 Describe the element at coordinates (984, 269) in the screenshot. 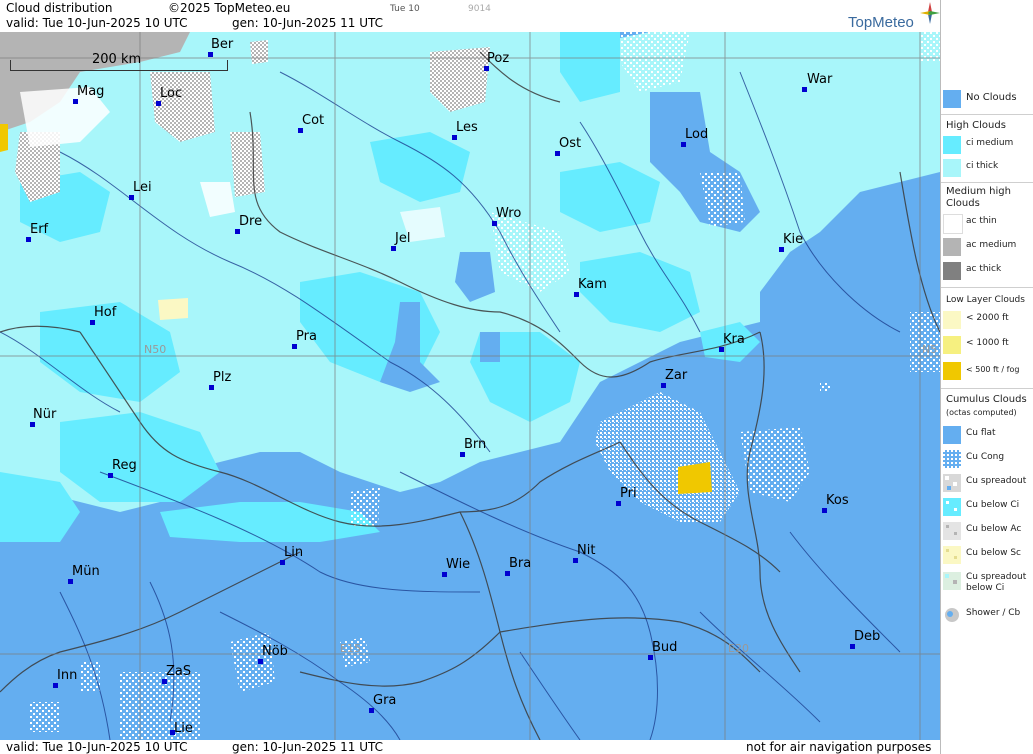

I see `legend-label: ac thick` at that location.